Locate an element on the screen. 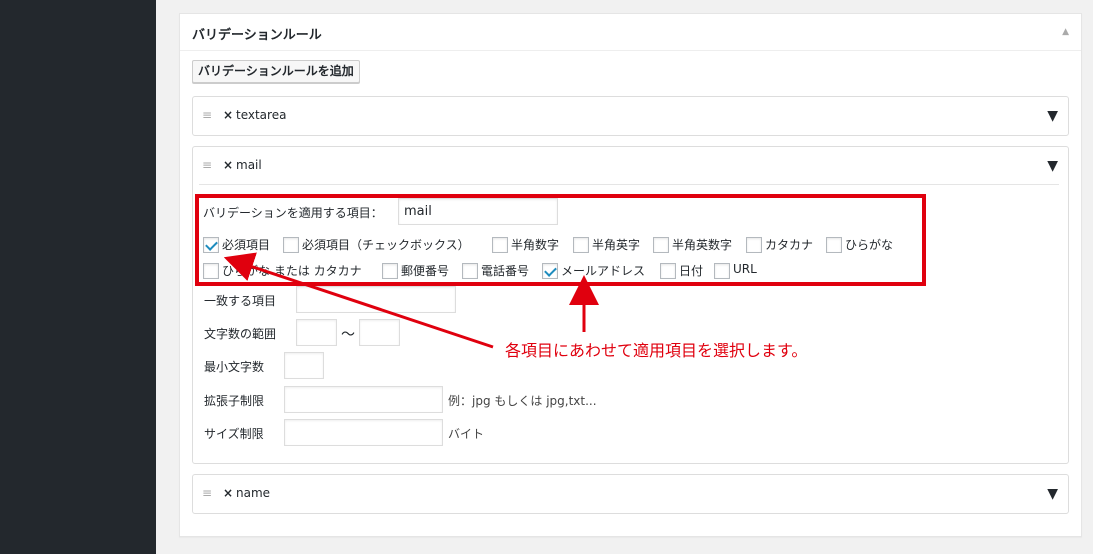  validation-checkbox-label: ひらがな または カタカナ is located at coordinates (292, 271).